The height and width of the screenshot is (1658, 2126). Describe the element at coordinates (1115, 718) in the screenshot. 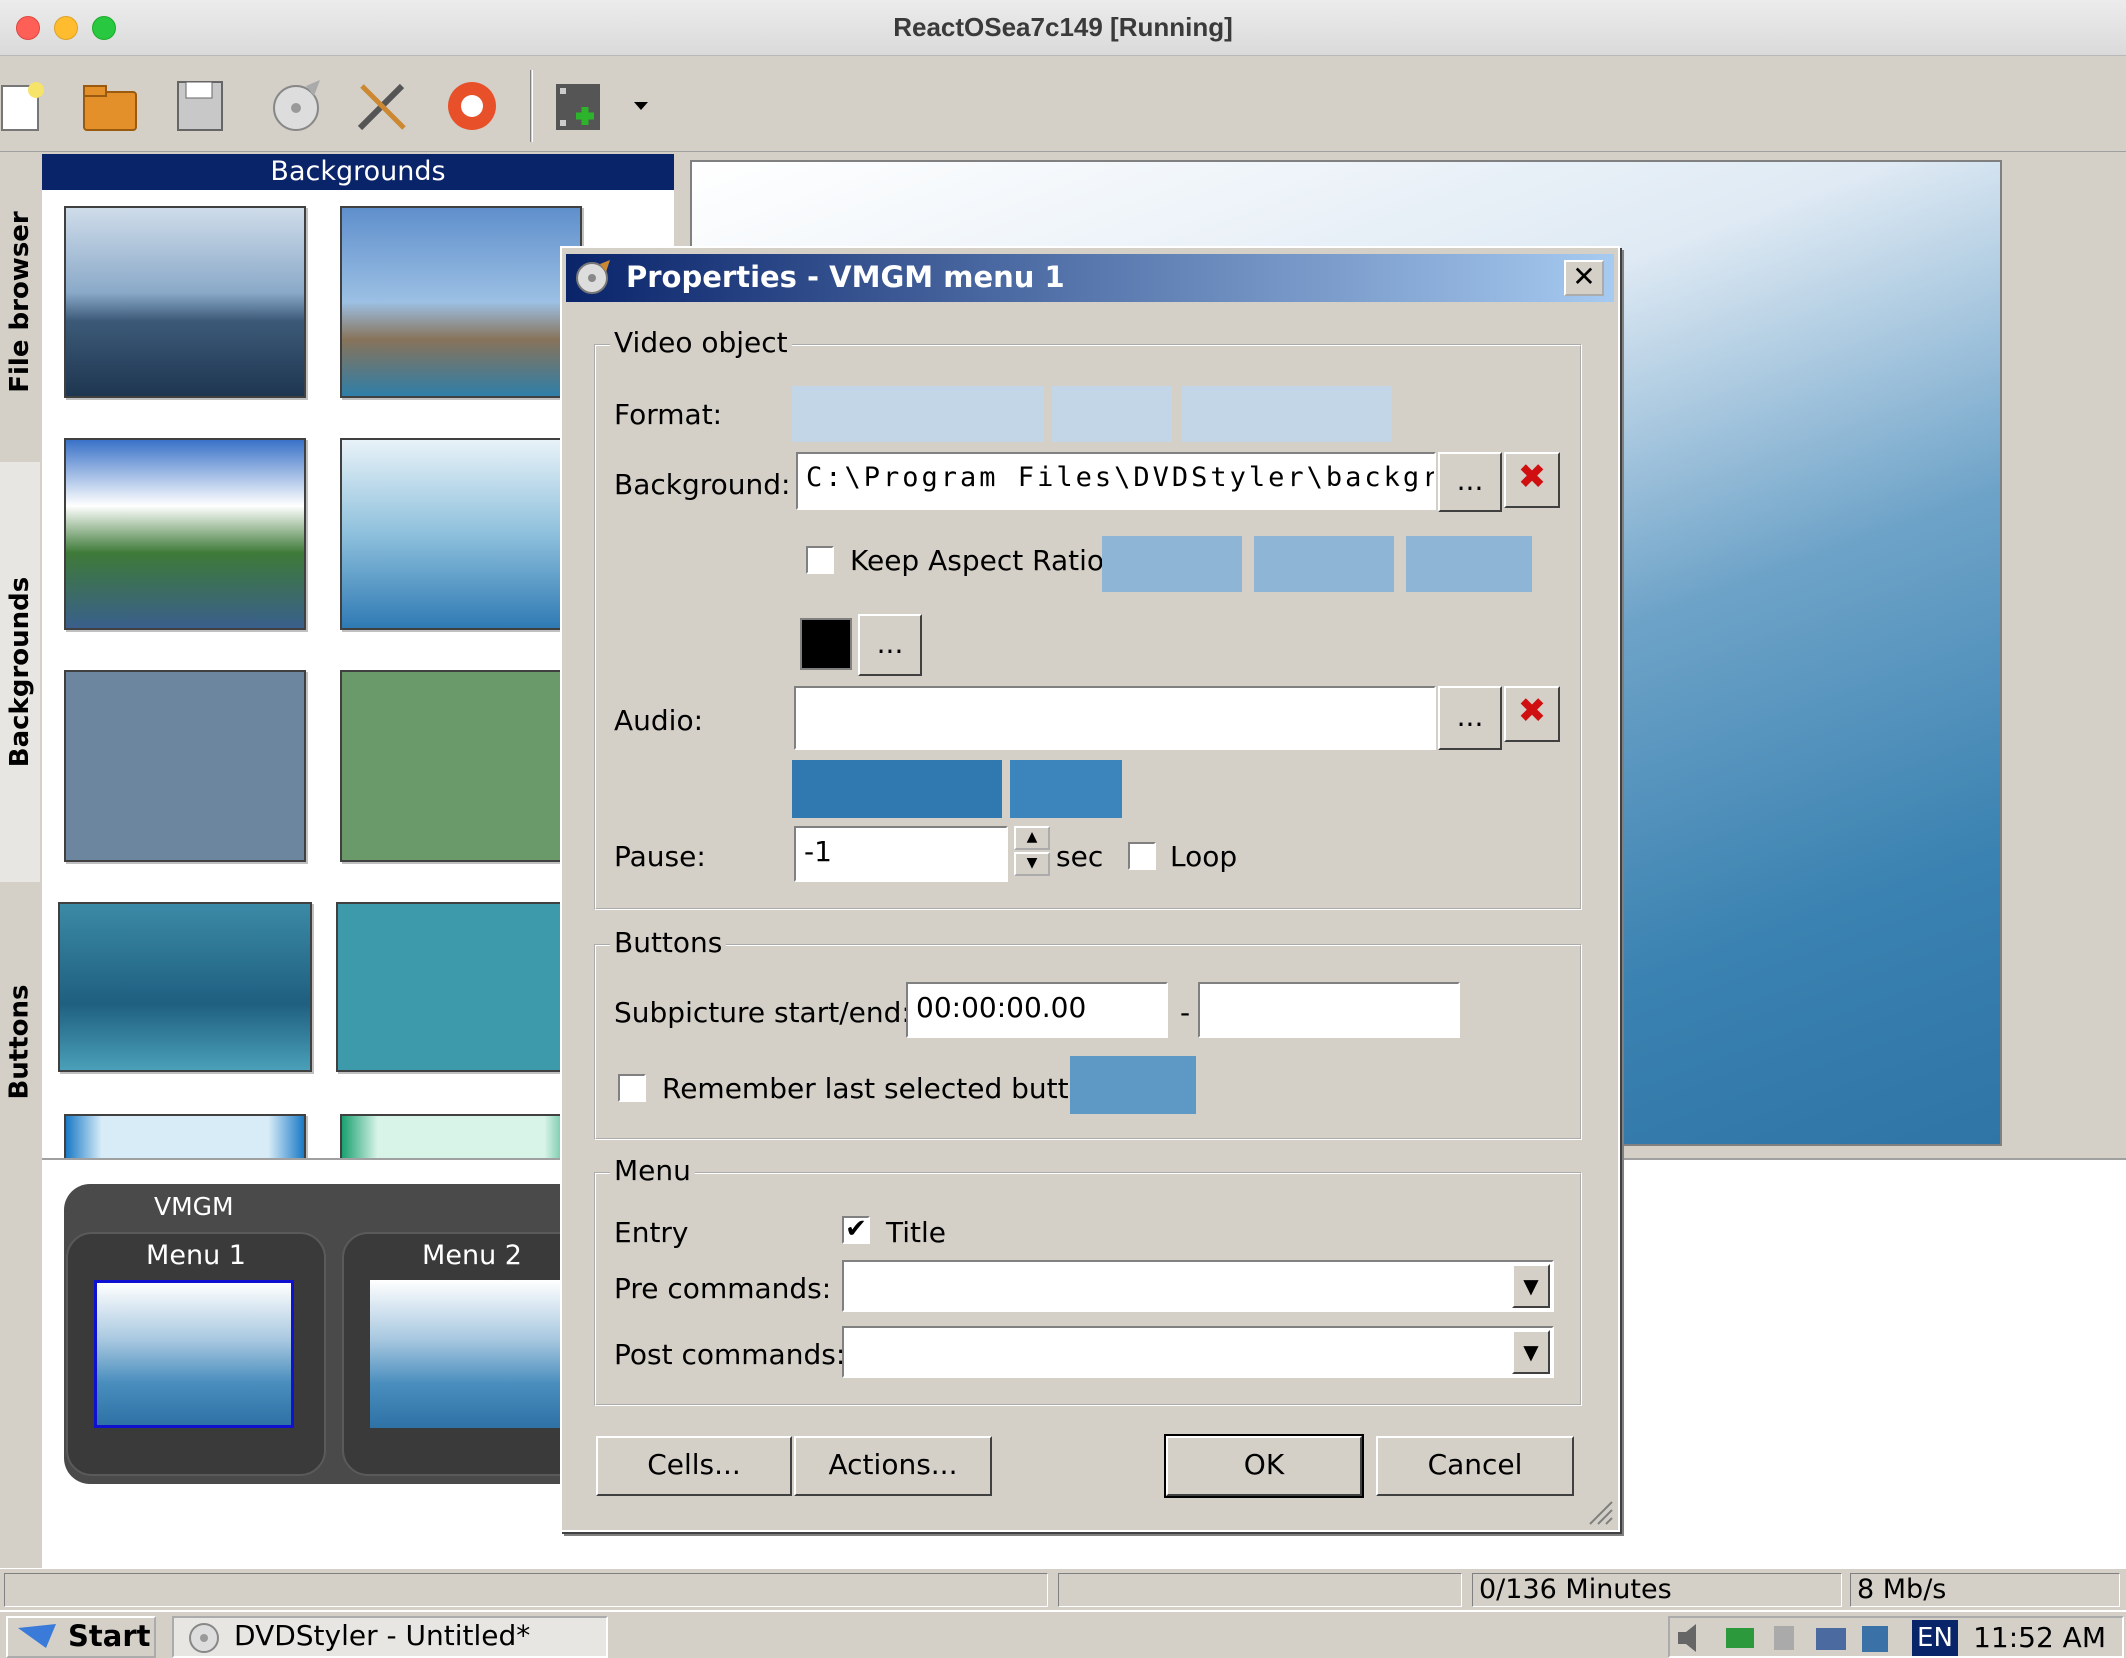

I see `audio-input` at that location.